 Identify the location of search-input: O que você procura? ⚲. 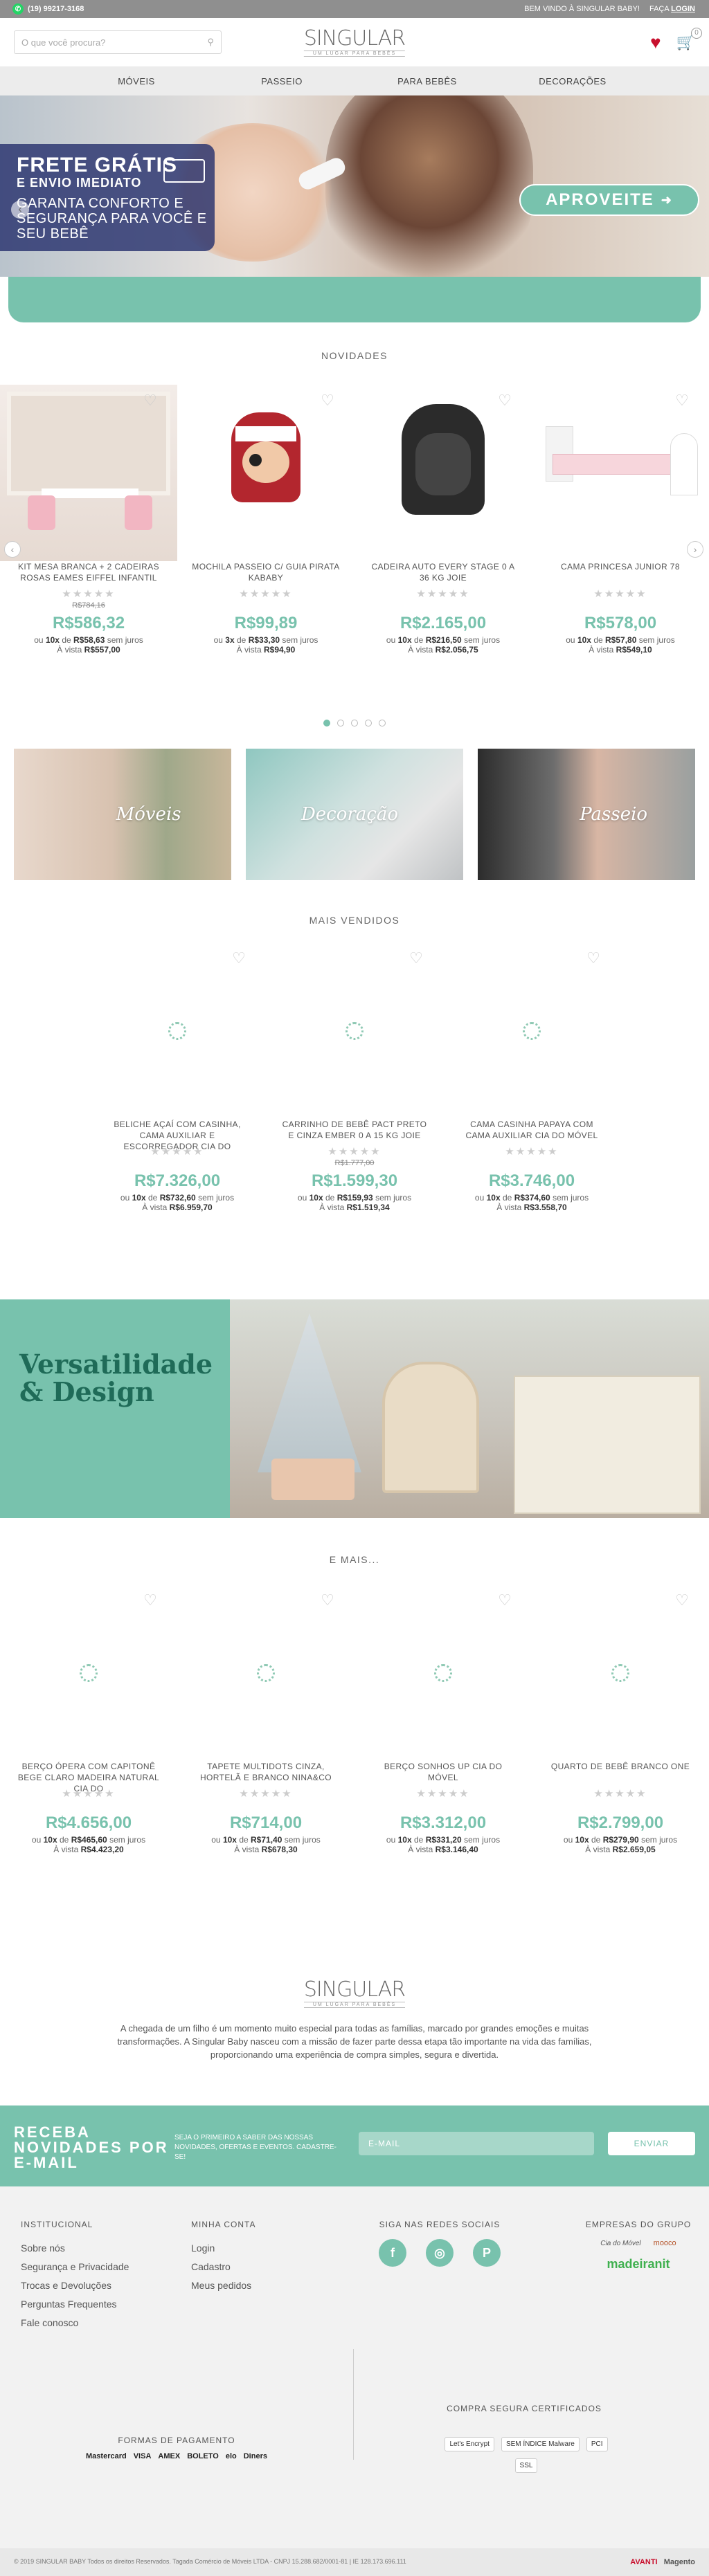
(118, 42).